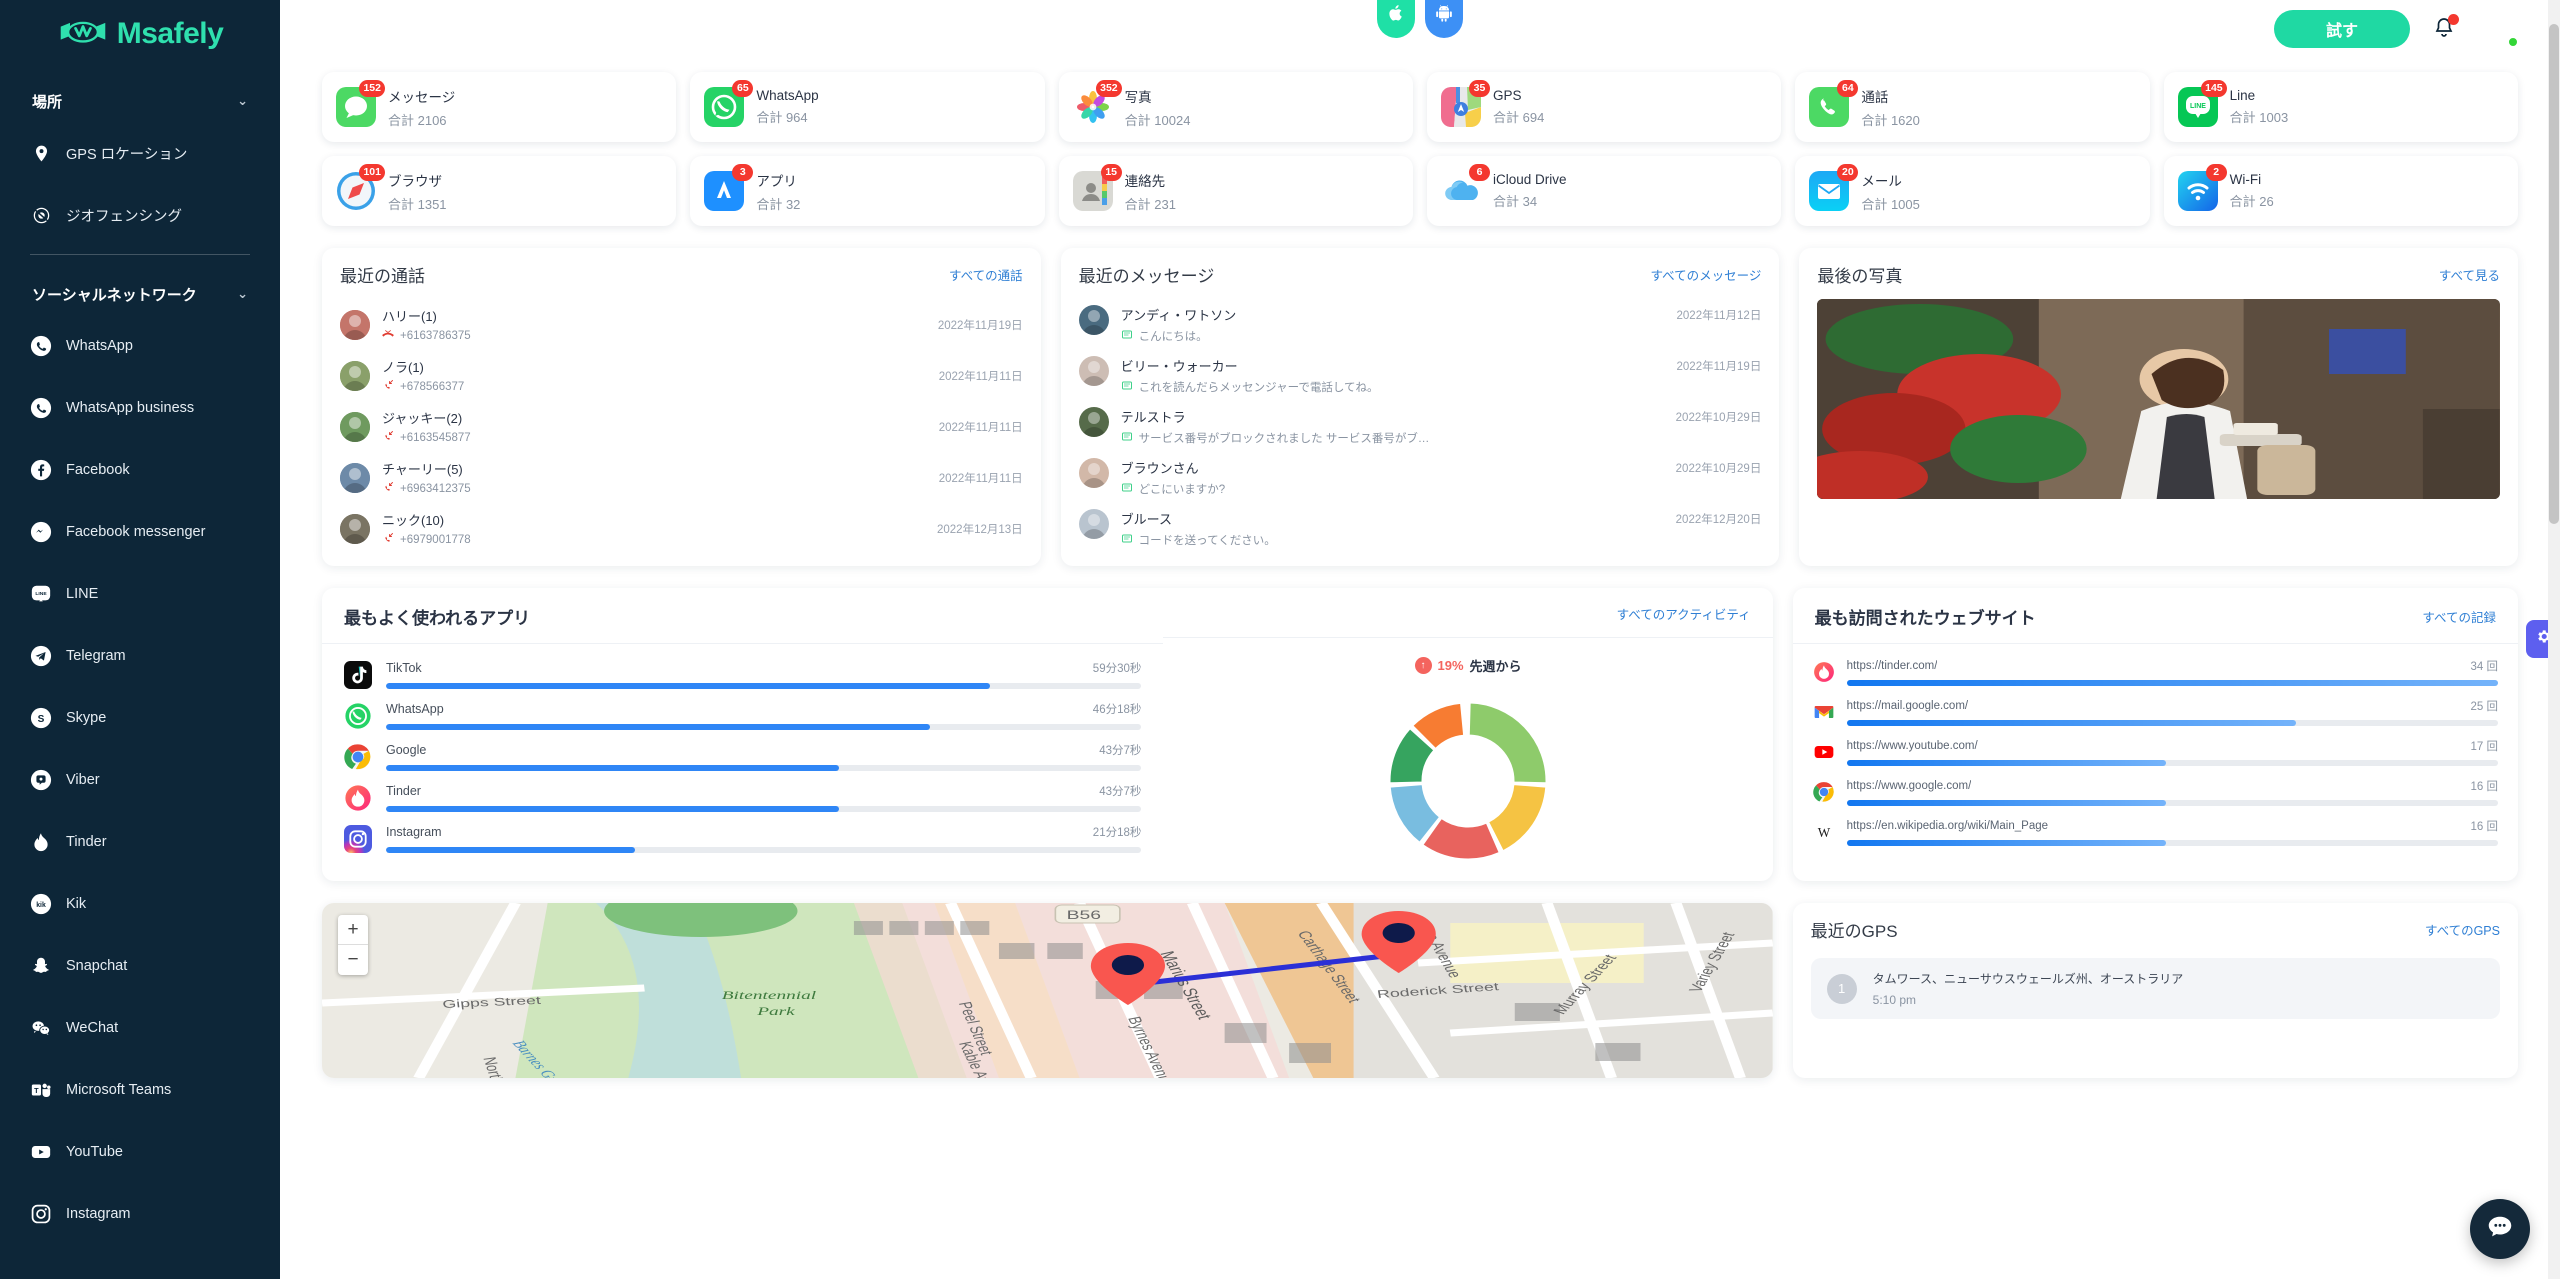 The height and width of the screenshot is (1279, 2560). What do you see at coordinates (2158, 399) in the screenshot?
I see `latest-photo-image` at bounding box center [2158, 399].